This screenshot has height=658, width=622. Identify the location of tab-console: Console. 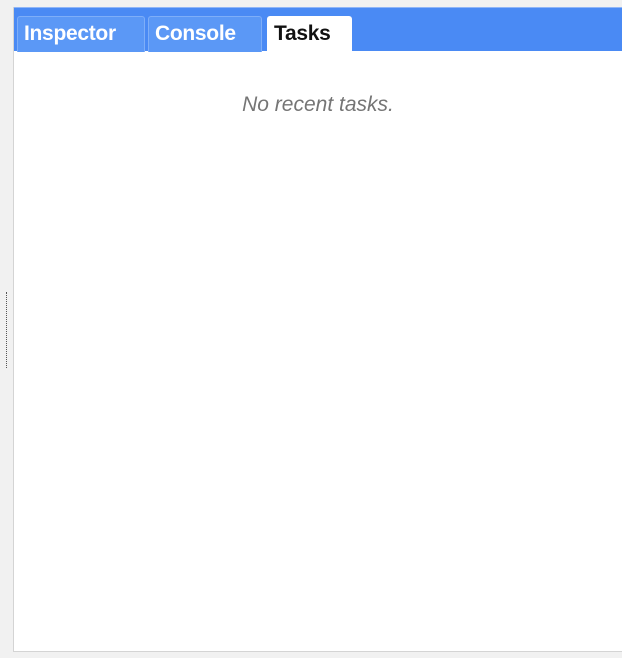
(205, 34).